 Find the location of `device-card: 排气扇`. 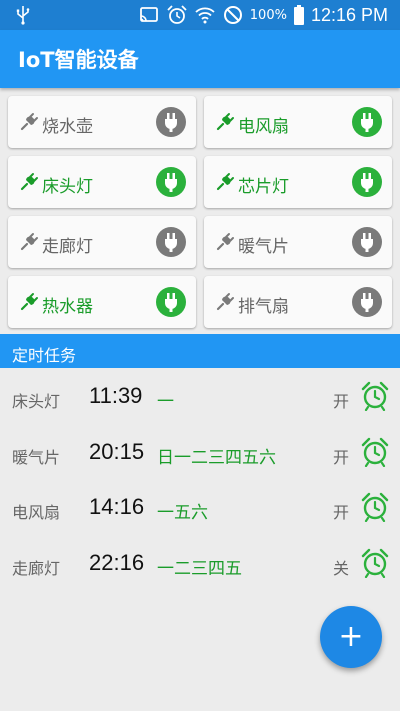

device-card: 排气扇 is located at coordinates (298, 302).